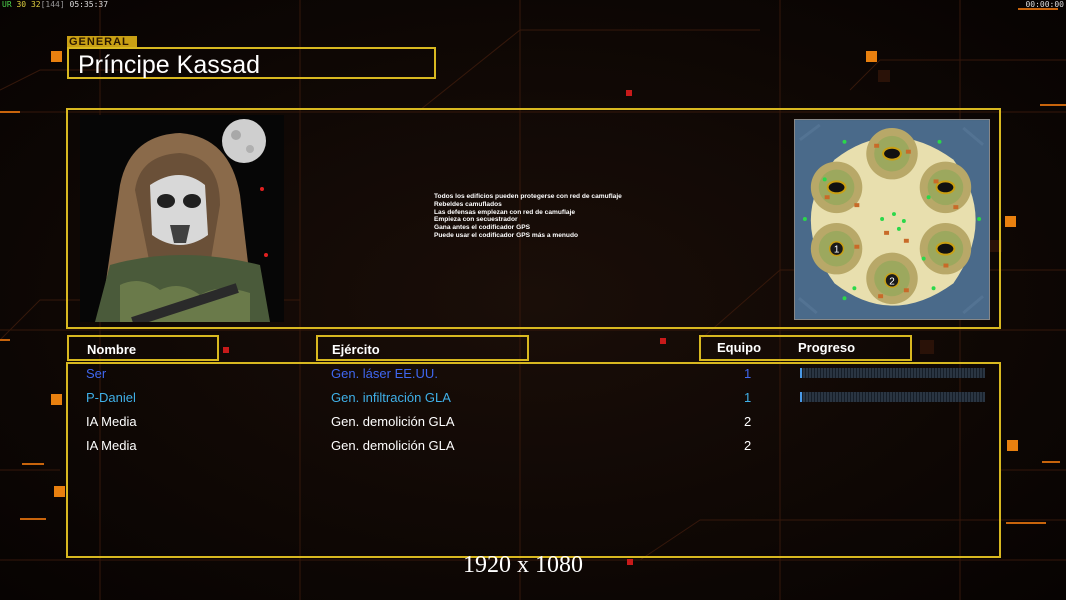  Describe the element at coordinates (21, 4) in the screenshot. I see `fps-value: 30` at that location.